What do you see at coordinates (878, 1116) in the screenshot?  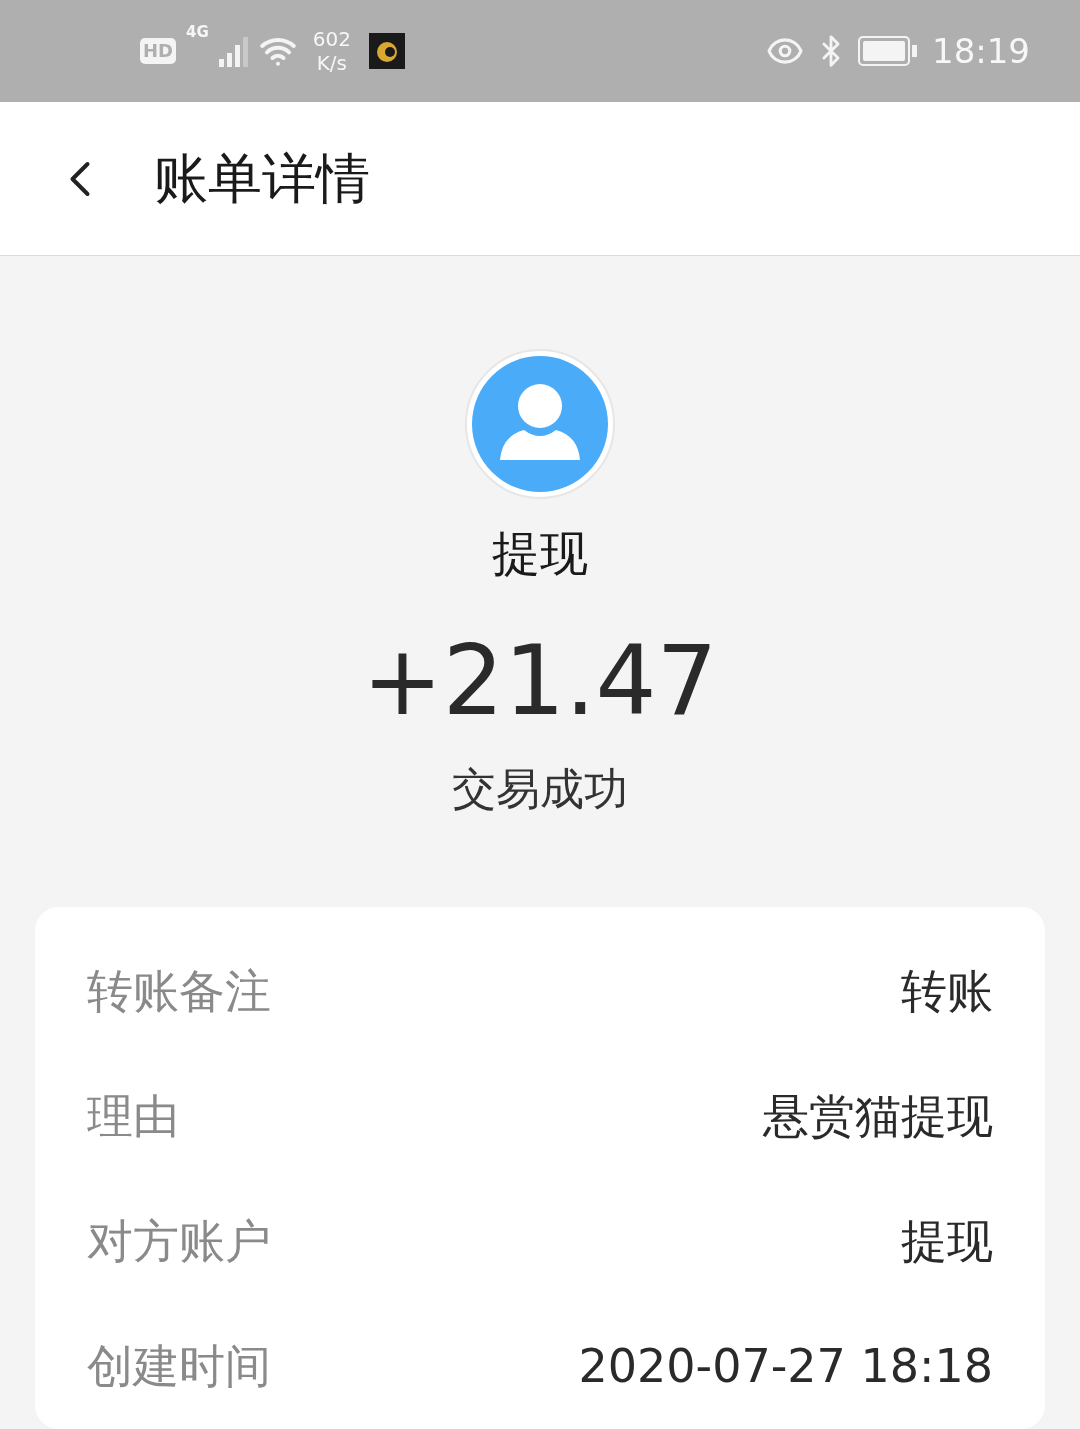 I see `detail-value: 悬赏猫提现` at bounding box center [878, 1116].